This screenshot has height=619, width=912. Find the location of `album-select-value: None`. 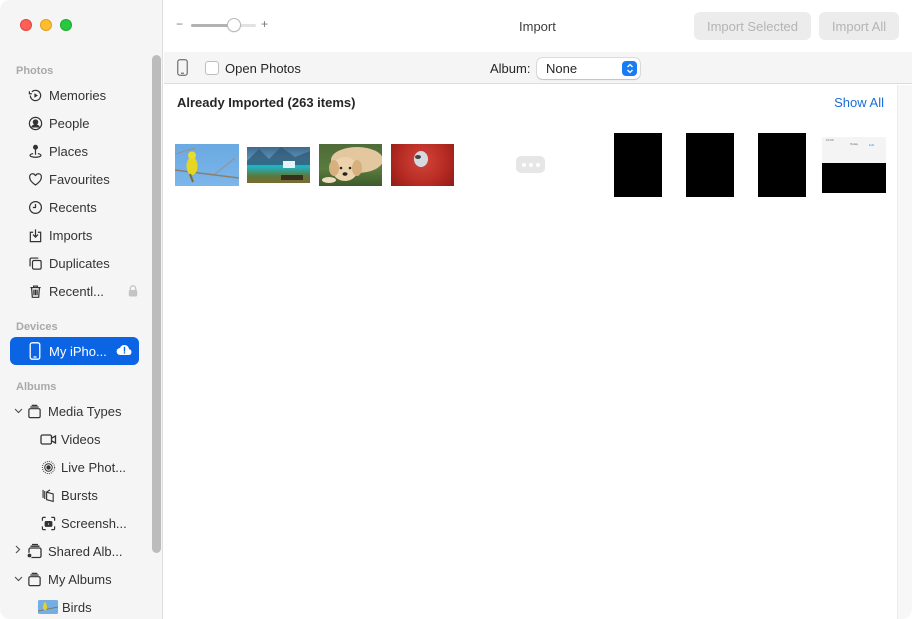

album-select-value: None is located at coordinates (562, 68).